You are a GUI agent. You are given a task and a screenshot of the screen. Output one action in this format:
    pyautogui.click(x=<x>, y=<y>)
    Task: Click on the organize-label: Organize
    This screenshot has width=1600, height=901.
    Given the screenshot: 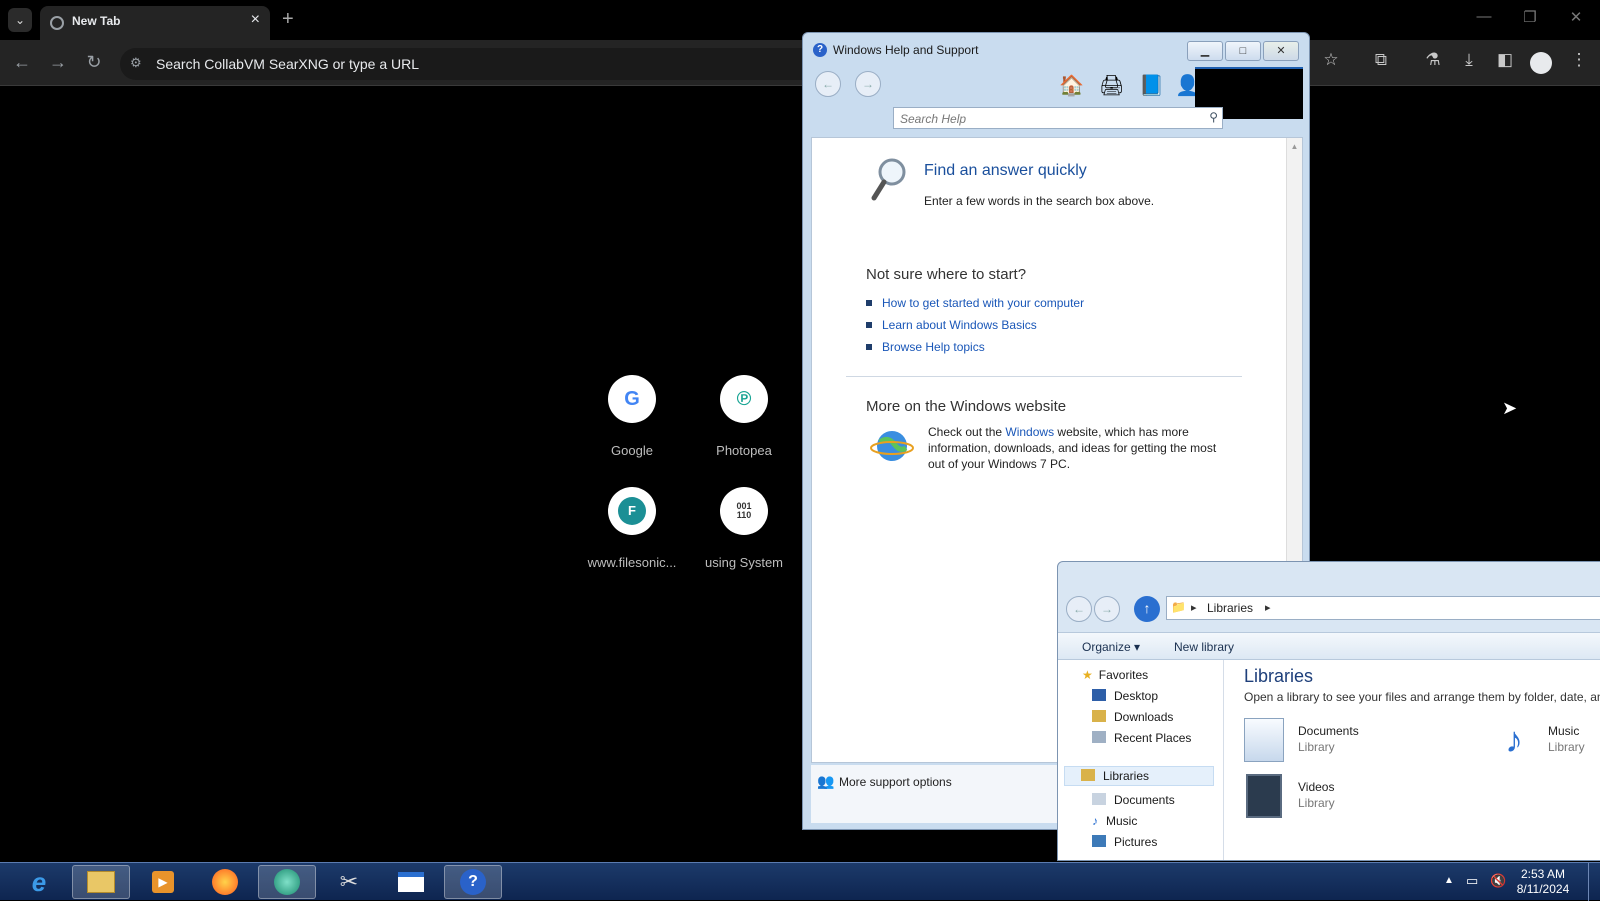 What is the action you would take?
    pyautogui.click(x=1106, y=647)
    